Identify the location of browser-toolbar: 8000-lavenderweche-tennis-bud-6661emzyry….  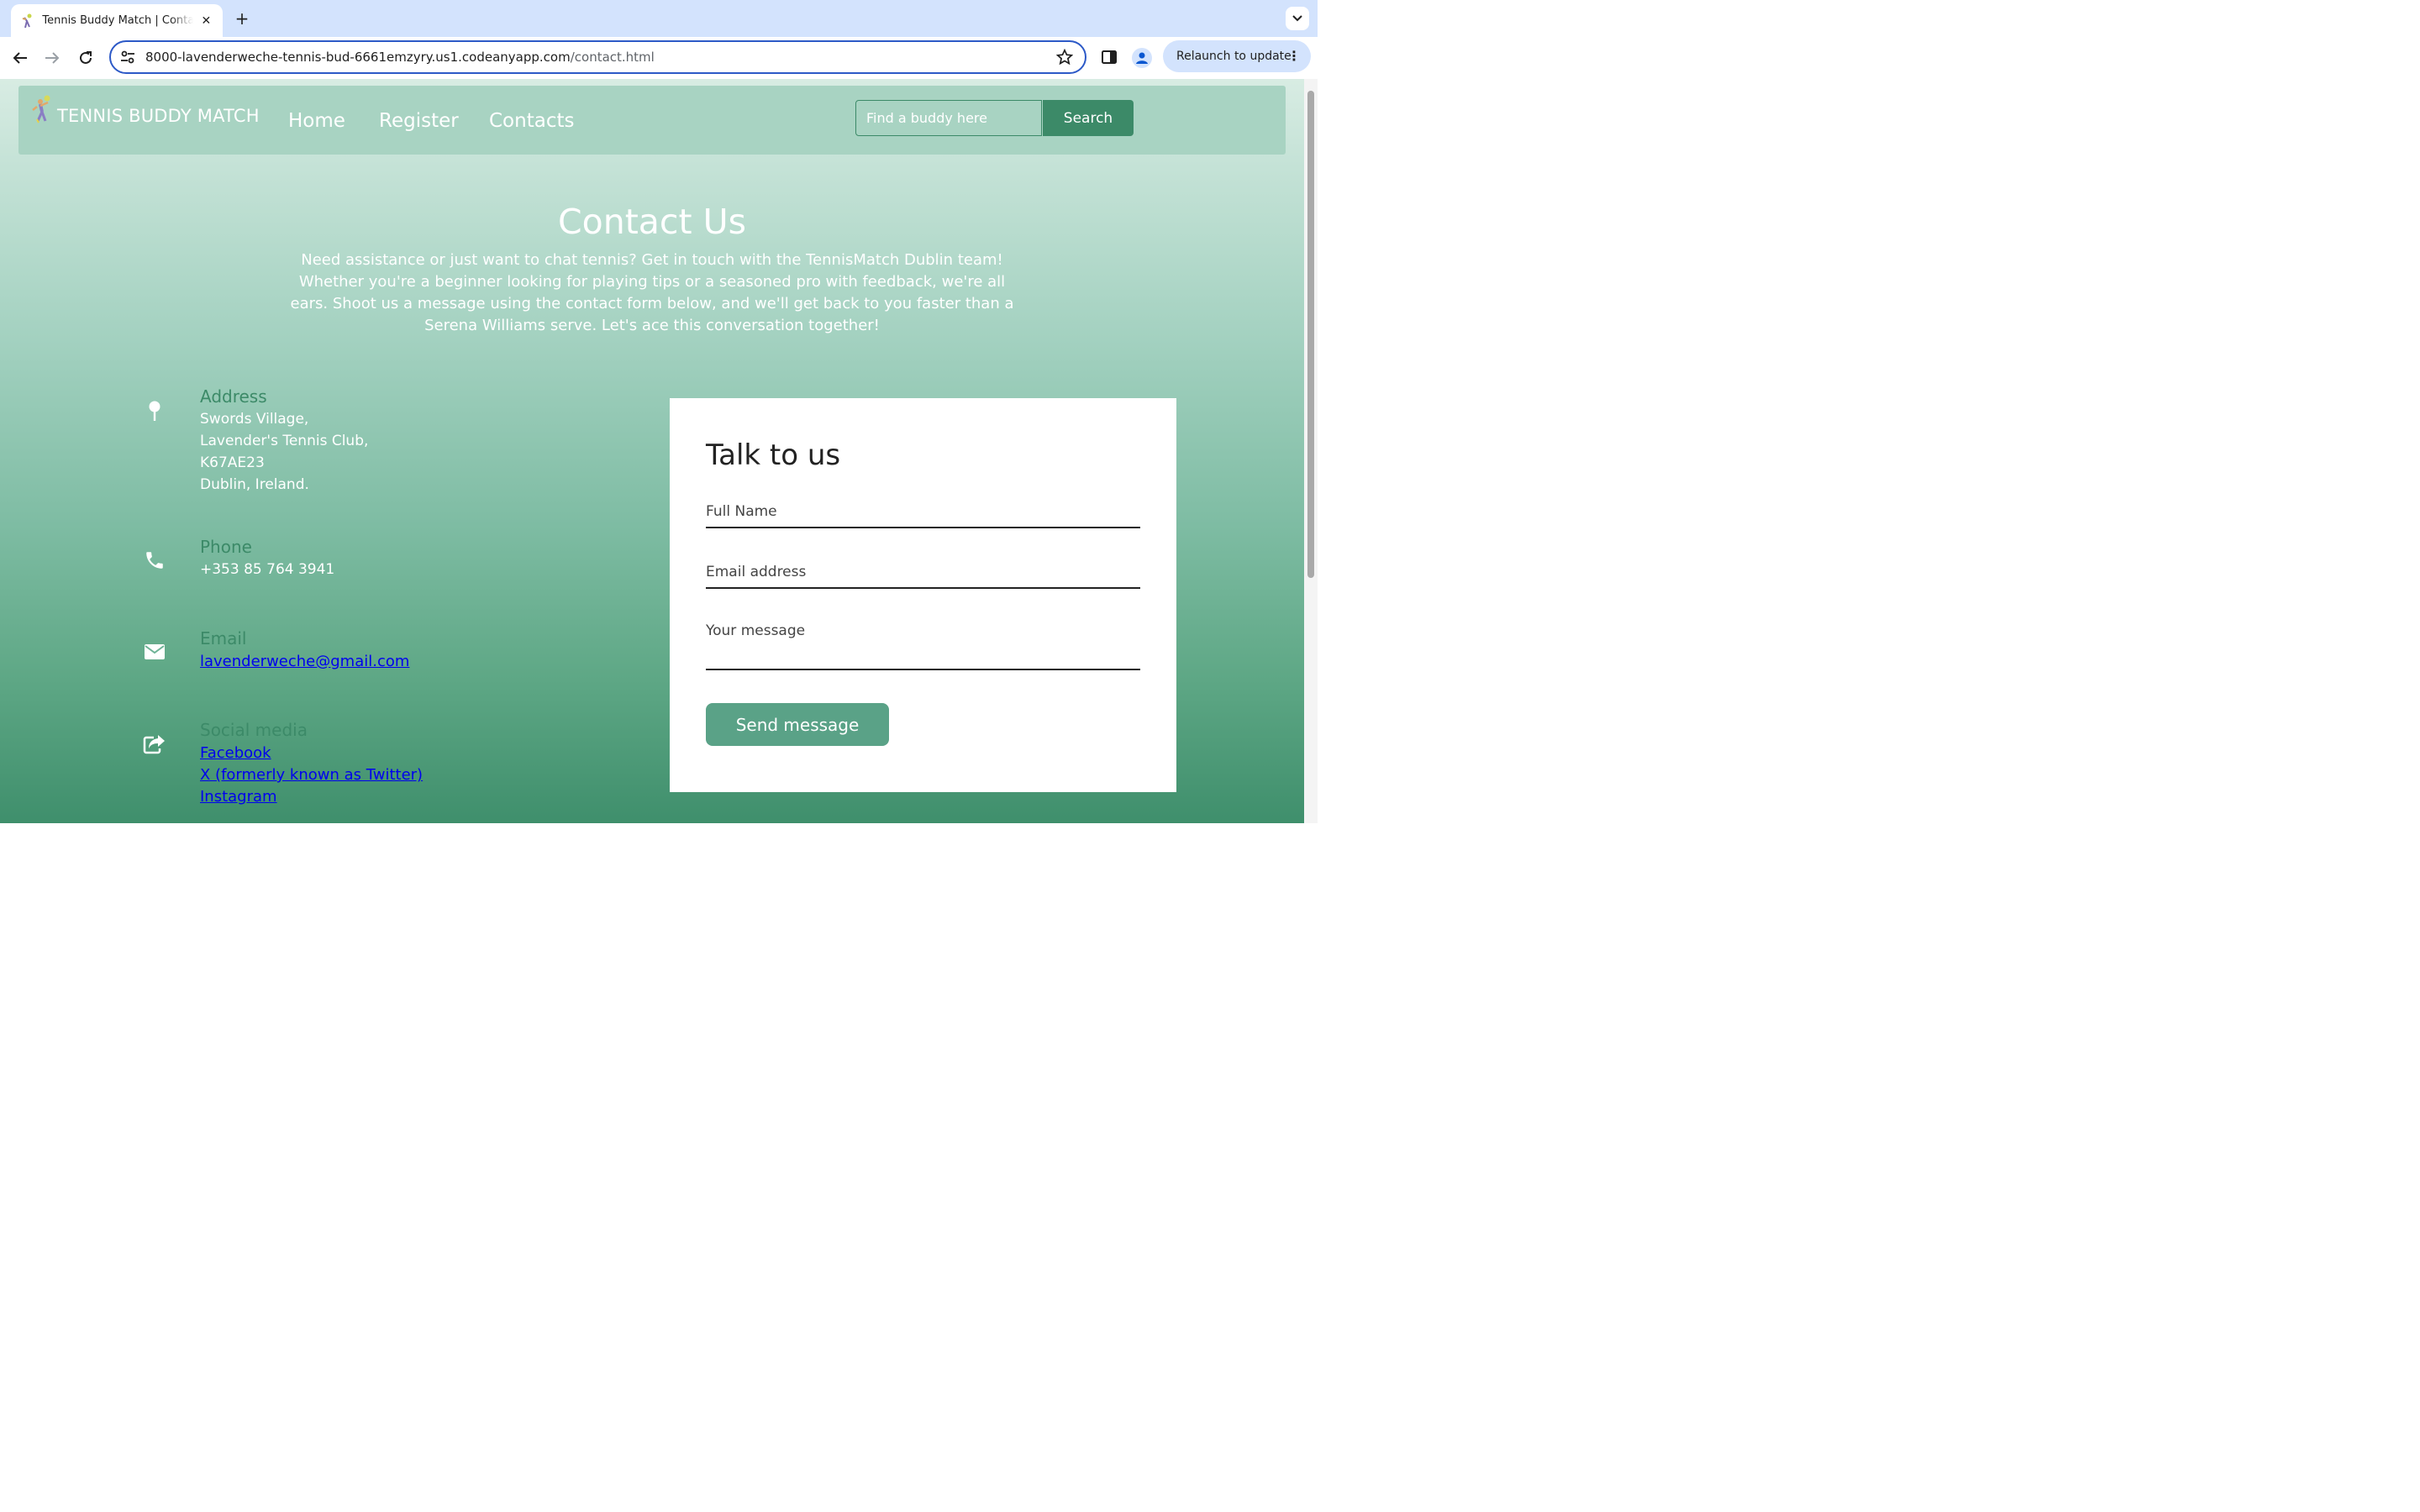
(659, 58).